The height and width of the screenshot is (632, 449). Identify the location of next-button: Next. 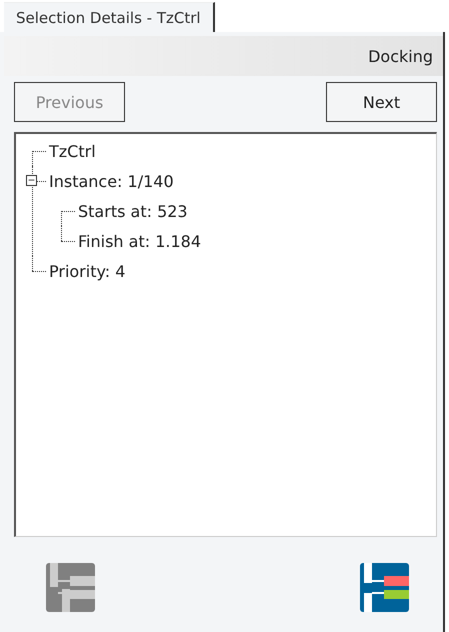
(381, 102).